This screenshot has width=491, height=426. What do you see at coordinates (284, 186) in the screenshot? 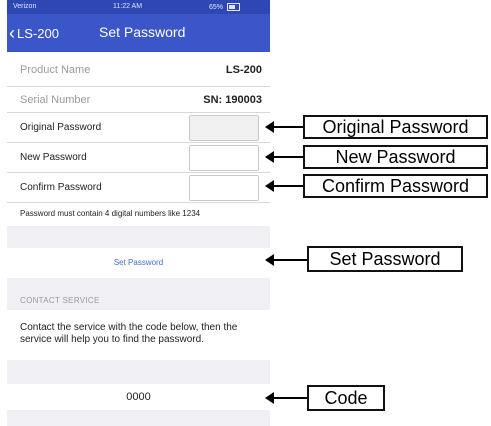
I see `arrow-confirm` at bounding box center [284, 186].